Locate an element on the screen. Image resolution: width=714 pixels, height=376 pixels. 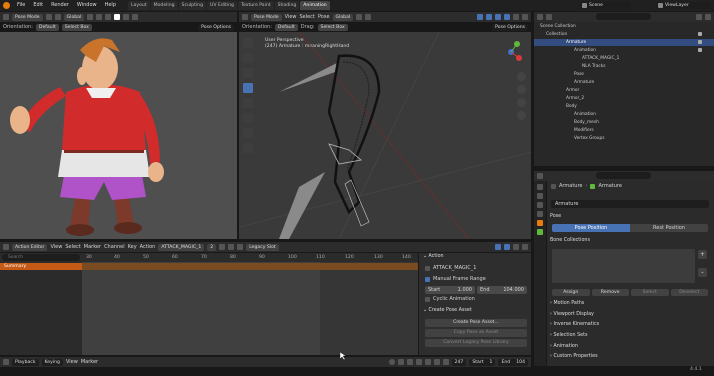
armature-data-name-field: Armature is located at coordinates (630, 204).